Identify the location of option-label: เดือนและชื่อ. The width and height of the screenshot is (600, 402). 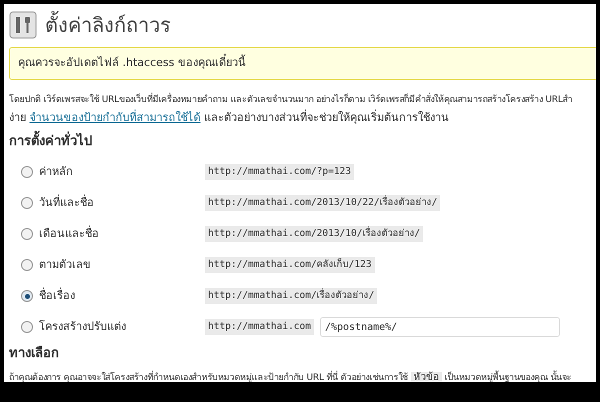
(69, 234).